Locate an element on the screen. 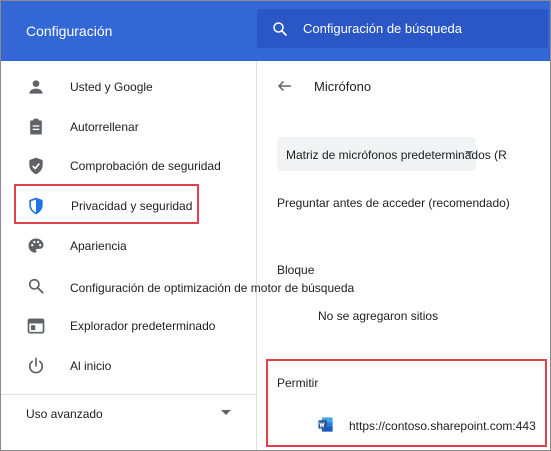  ask-before-access-label: Preguntar antes de acceder (recomendado) is located at coordinates (393, 203).